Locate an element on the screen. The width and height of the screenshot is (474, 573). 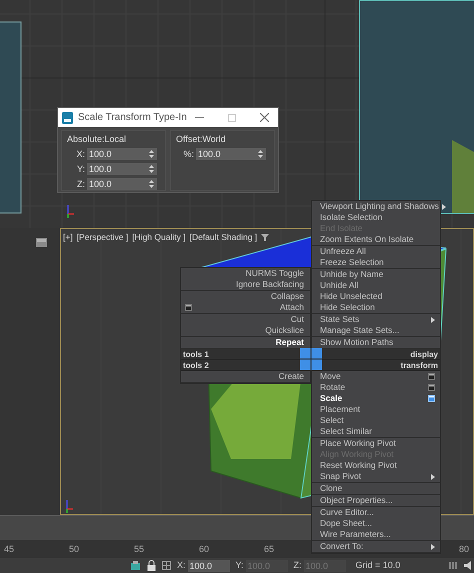
coordinate-label: X: is located at coordinates (181, 565).